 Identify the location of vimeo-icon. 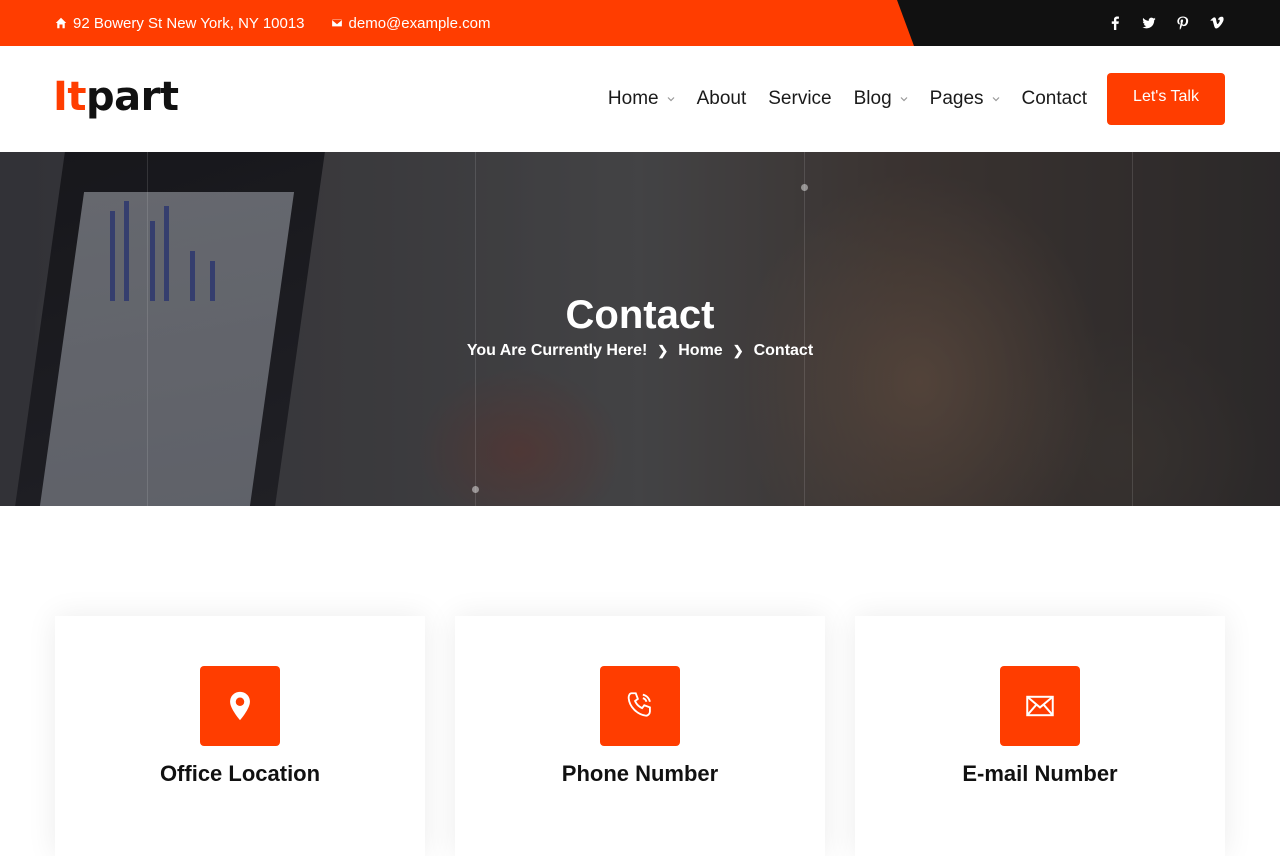
(1217, 23).